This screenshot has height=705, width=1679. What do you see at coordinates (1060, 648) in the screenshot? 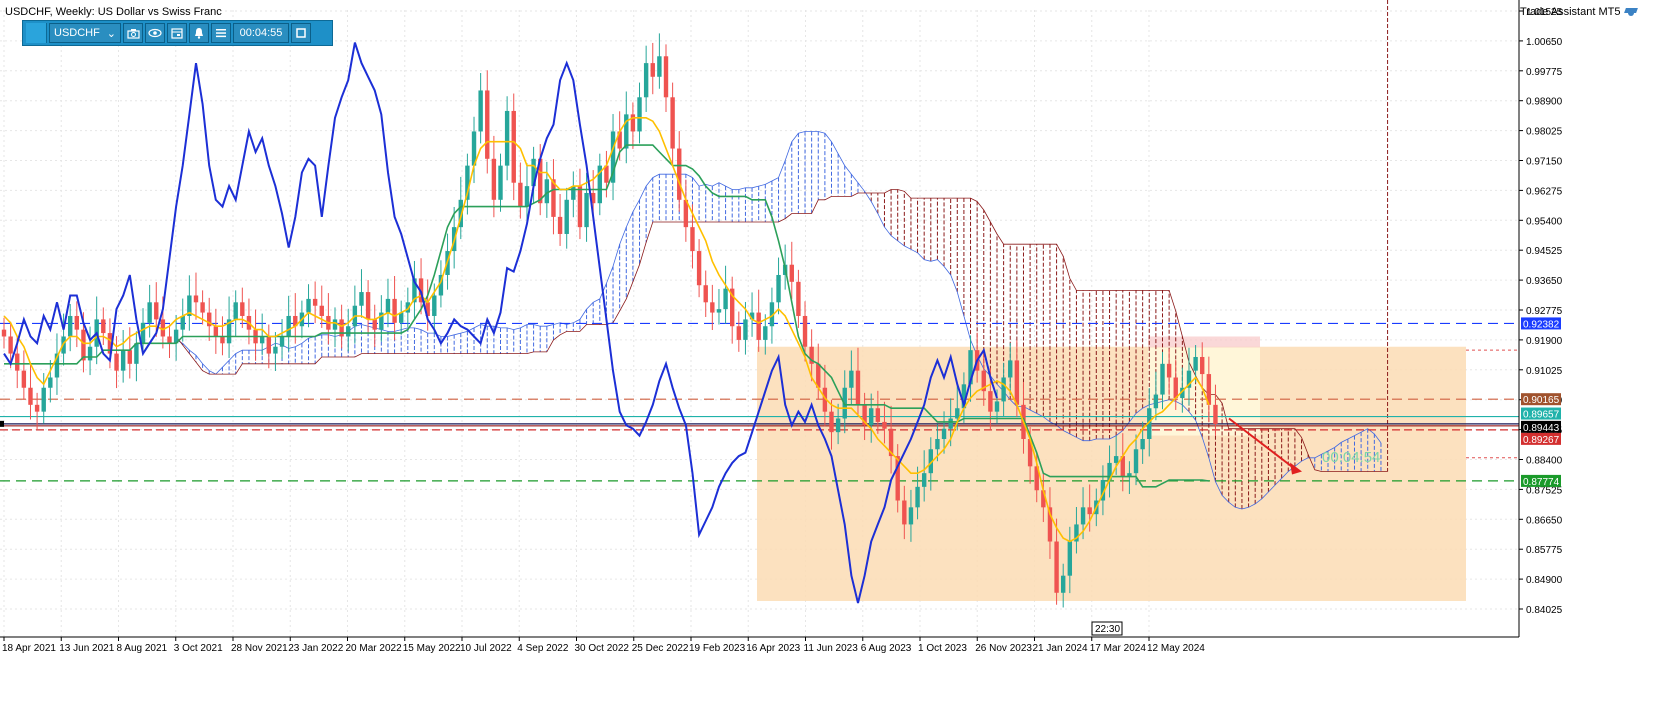
I see `x-tick-label: 21 Jan 2024` at bounding box center [1060, 648].